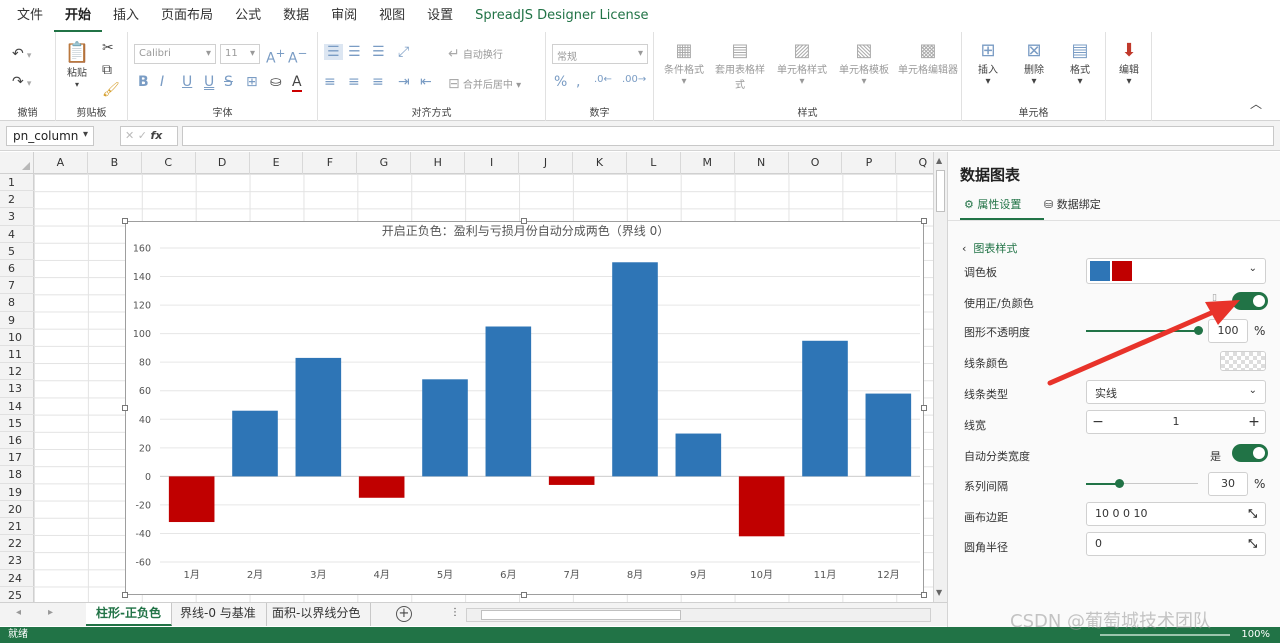 This screenshot has height=643, width=1280. I want to click on row-header-cell: 17, so click(17, 458).